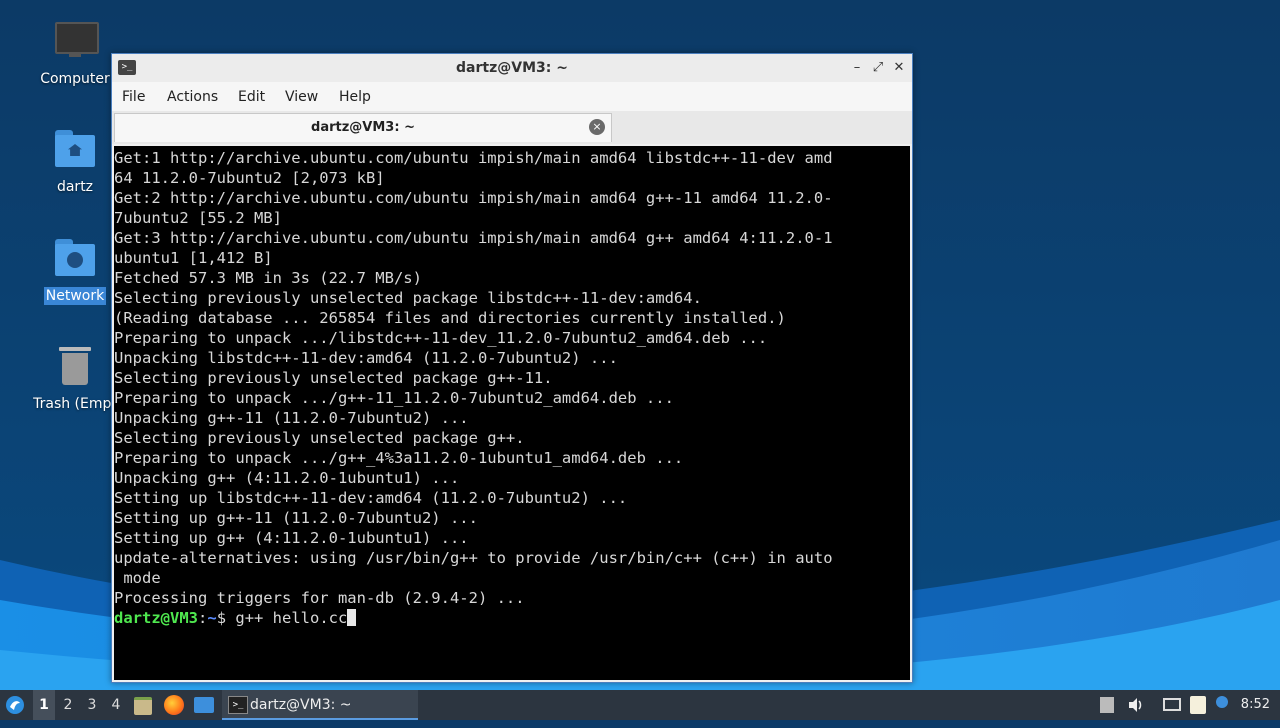 The height and width of the screenshot is (728, 1280). I want to click on firefox-icon, so click(174, 705).